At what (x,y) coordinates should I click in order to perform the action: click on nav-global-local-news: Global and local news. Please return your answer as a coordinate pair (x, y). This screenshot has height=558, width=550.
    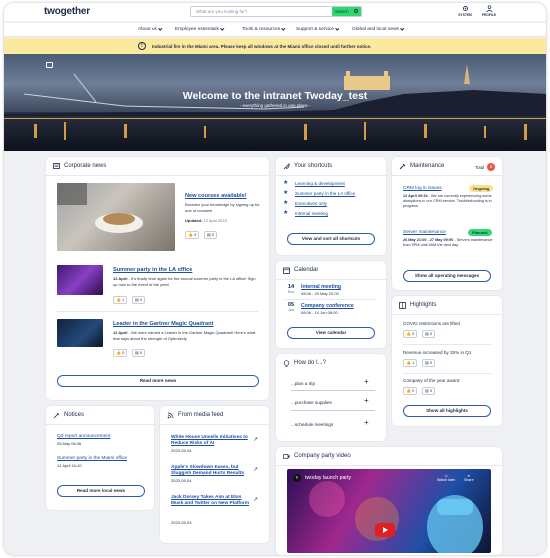
    Looking at the image, I should click on (378, 28).